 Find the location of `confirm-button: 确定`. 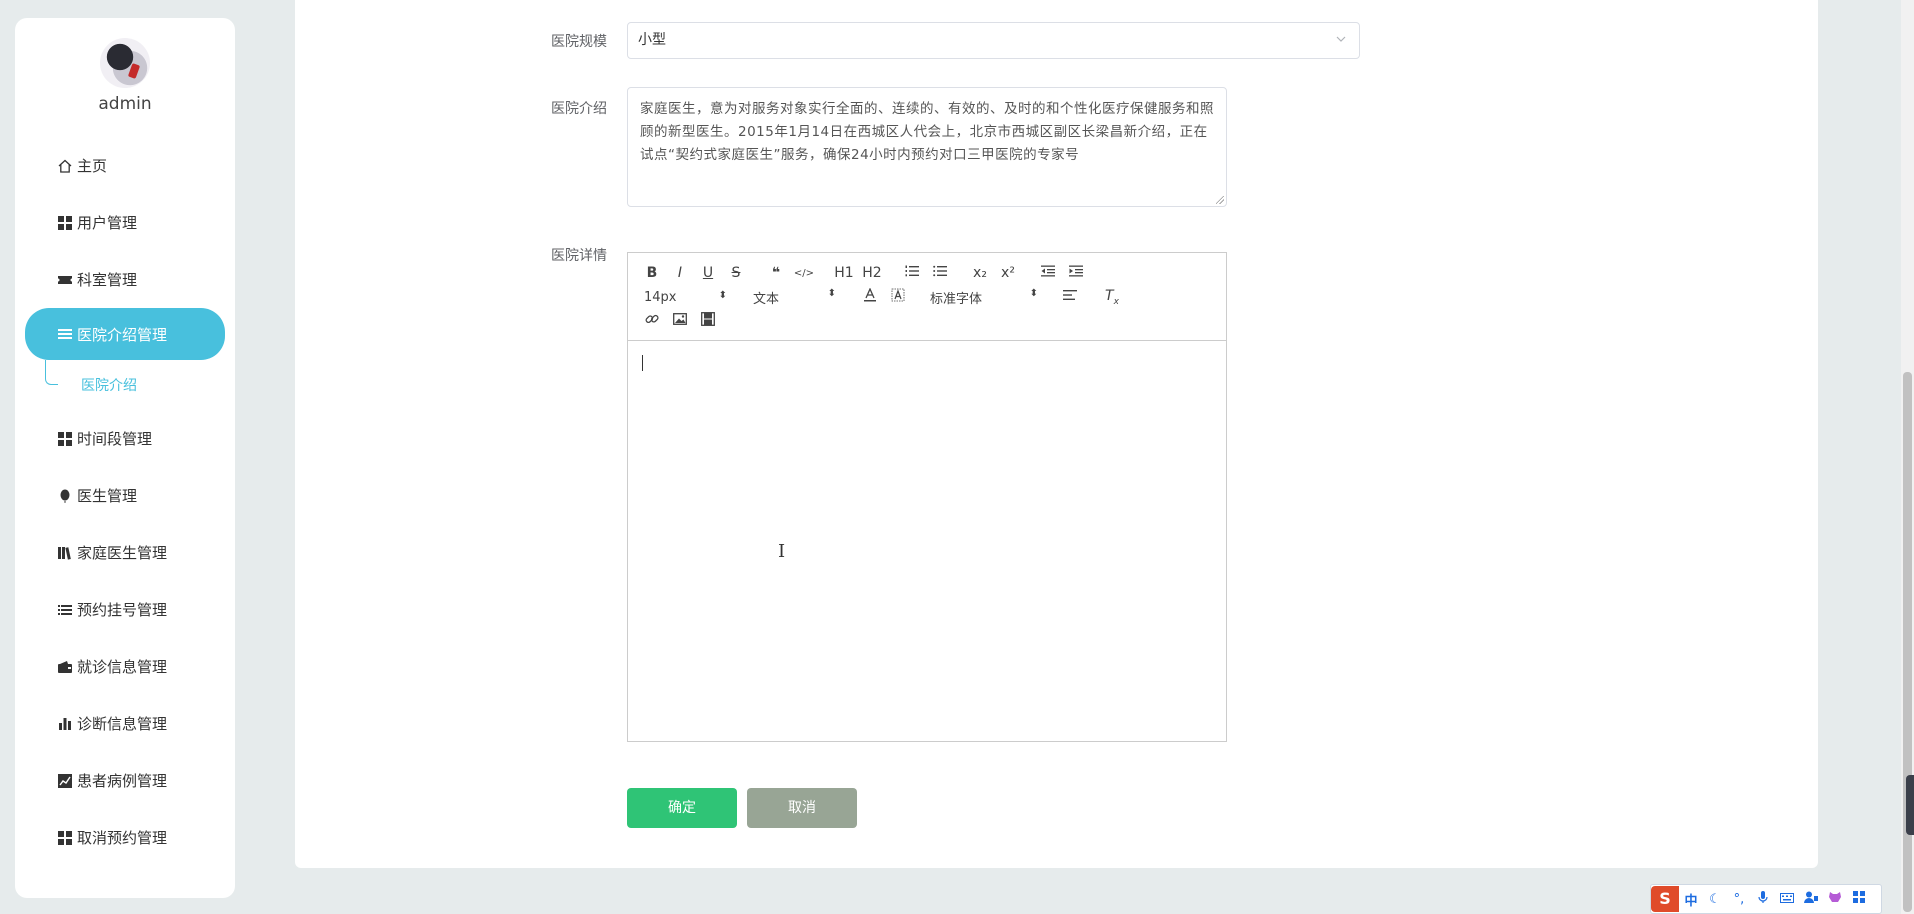

confirm-button: 确定 is located at coordinates (682, 808).